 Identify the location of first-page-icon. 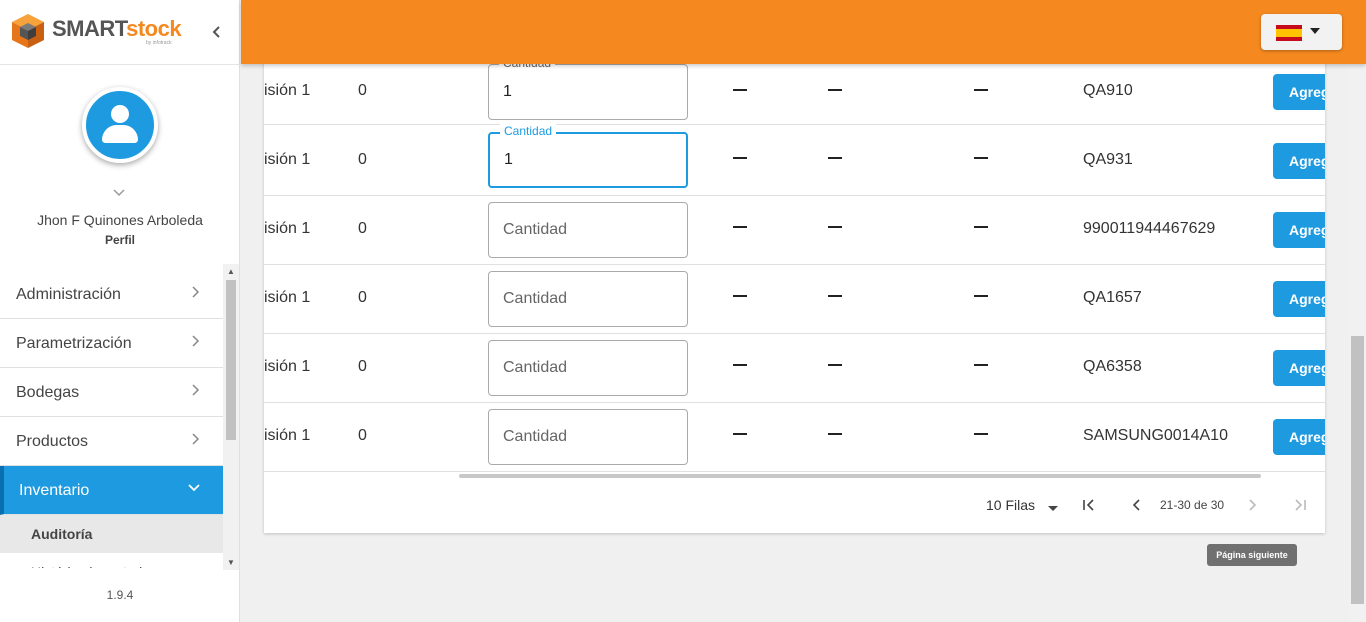
(1089, 507).